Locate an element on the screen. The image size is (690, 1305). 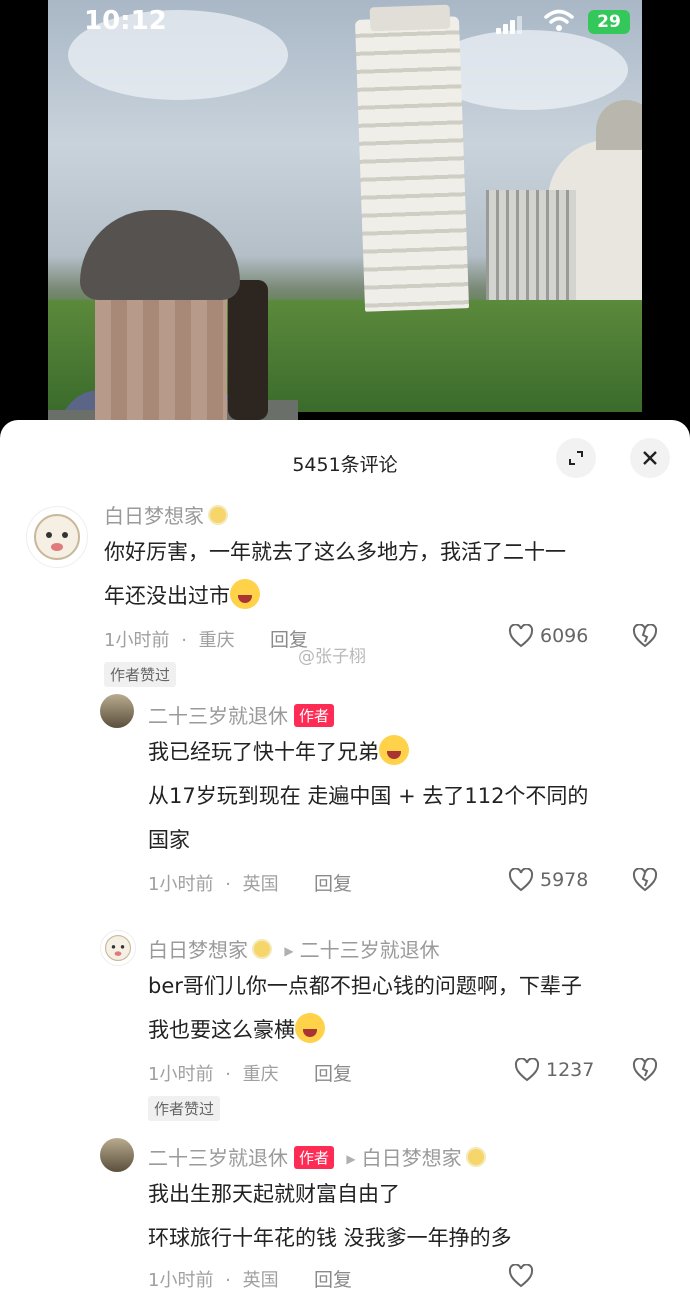
hair is located at coordinates (248, 350).